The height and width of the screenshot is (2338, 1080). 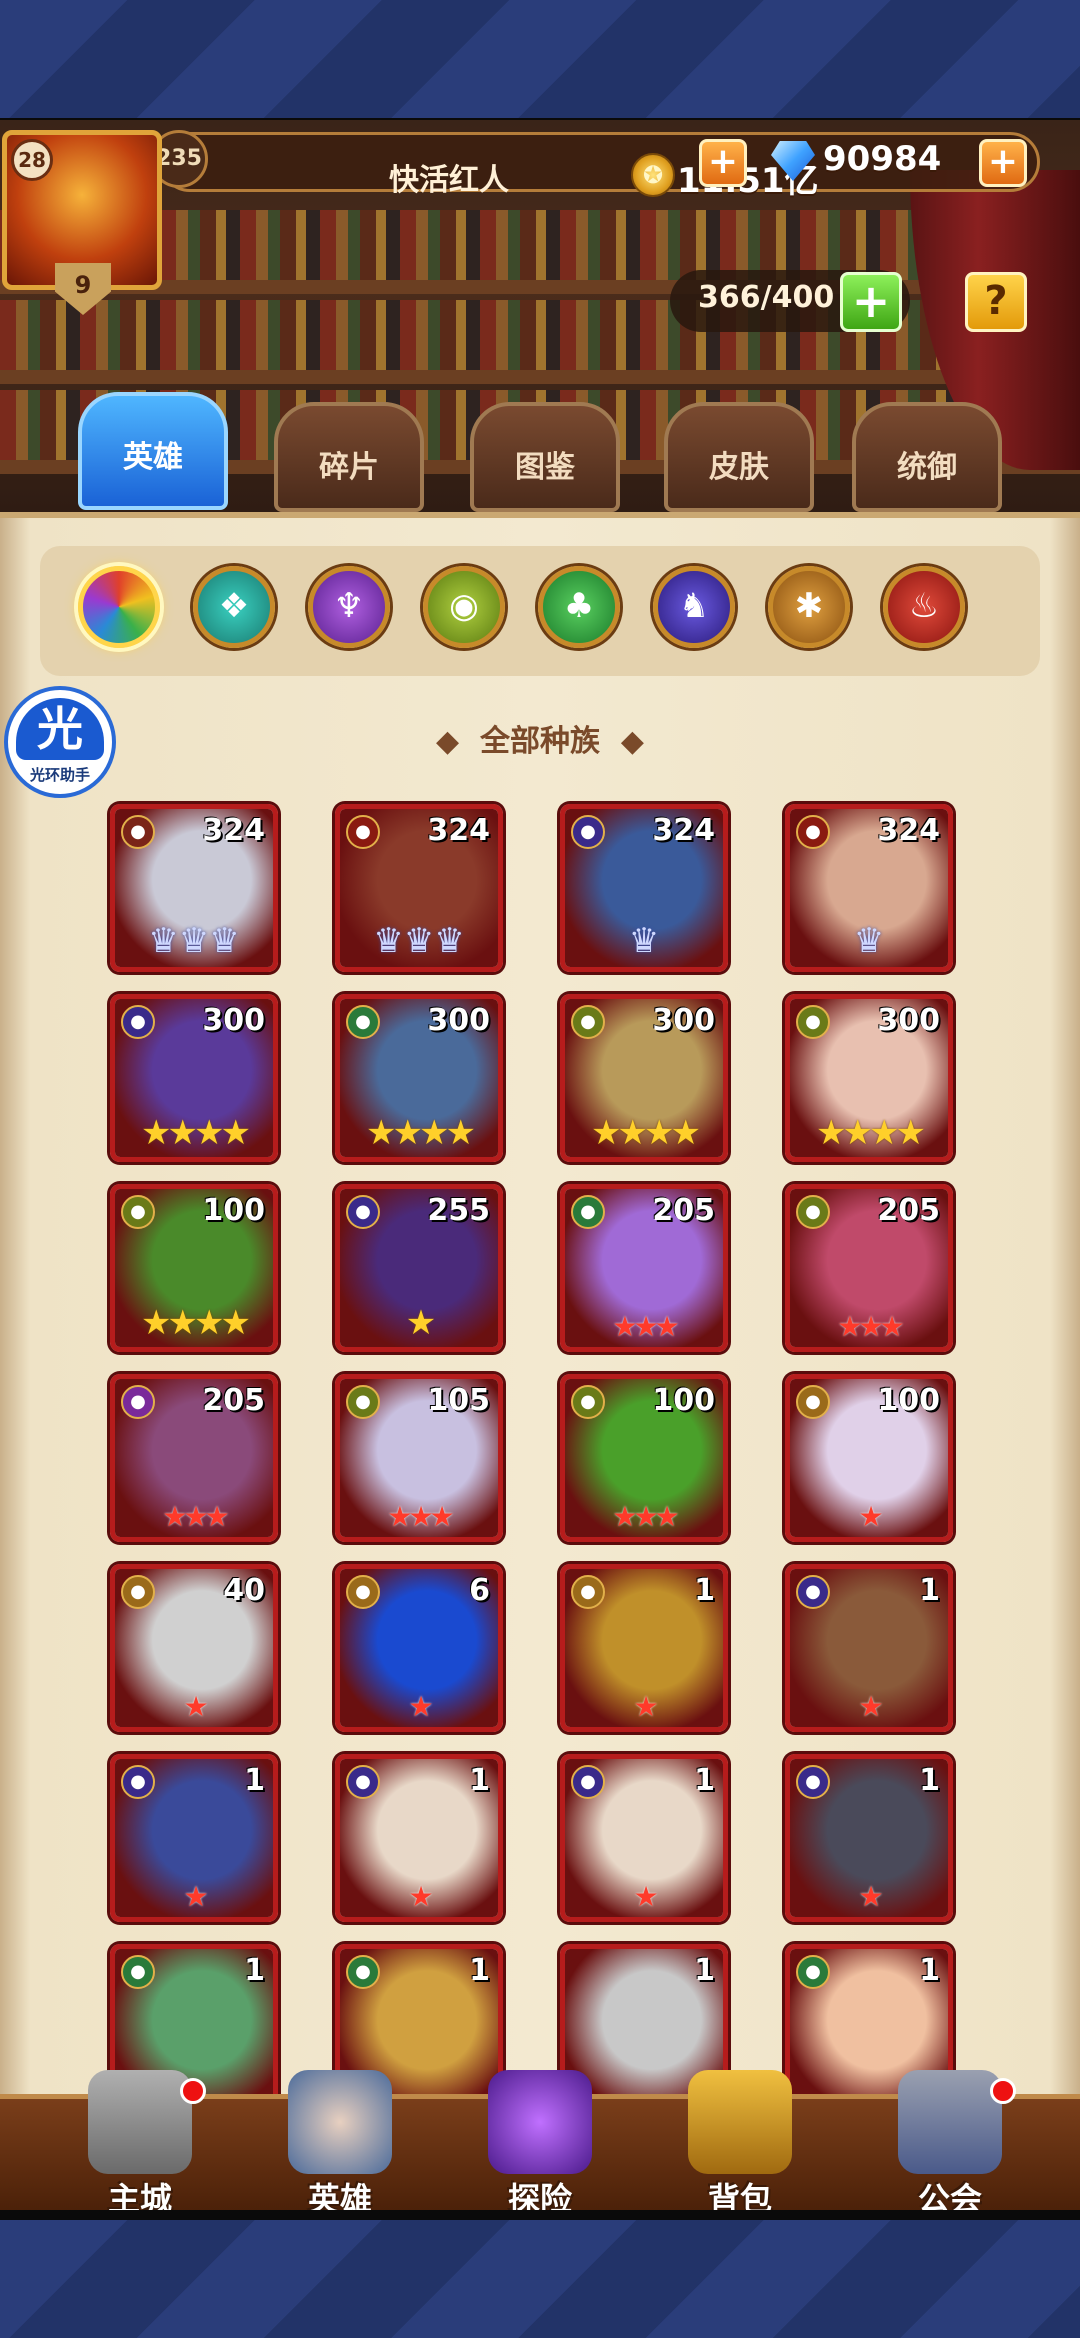 What do you see at coordinates (82, 222) in the screenshot?
I see `player-avatar: 28 9` at bounding box center [82, 222].